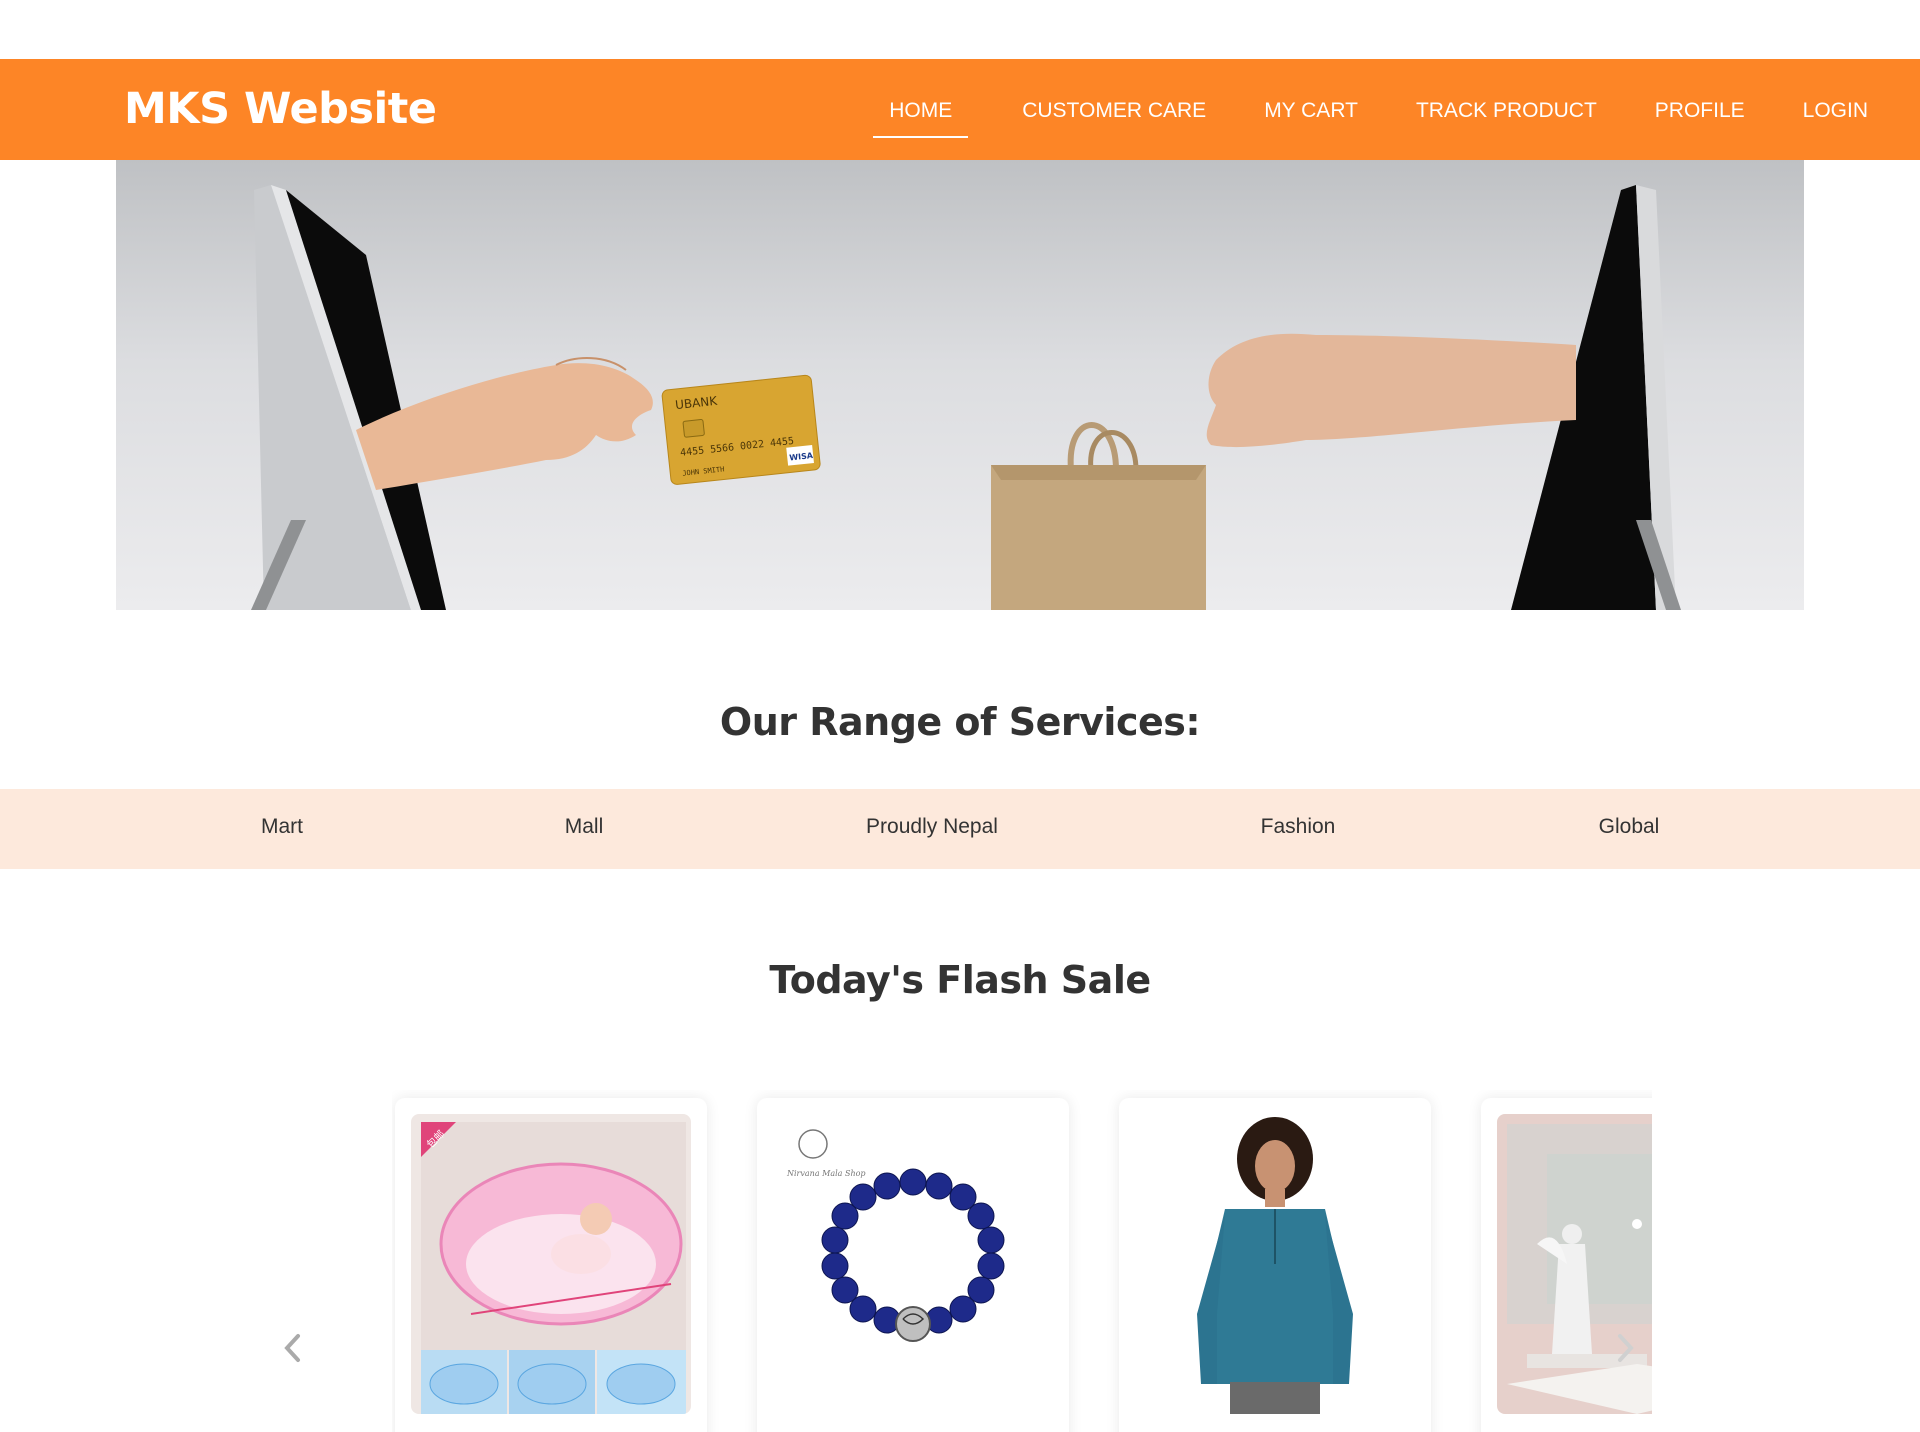 This screenshot has height=1432, width=1920. Describe the element at coordinates (293, 1348) in the screenshot. I see `carousel-prev-arrow-icon` at that location.